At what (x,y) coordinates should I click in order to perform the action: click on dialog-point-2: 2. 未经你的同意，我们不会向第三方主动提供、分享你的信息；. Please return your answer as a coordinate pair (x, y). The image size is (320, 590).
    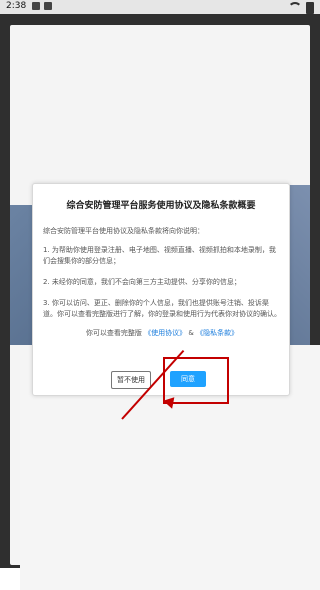
    Looking at the image, I should click on (142, 282).